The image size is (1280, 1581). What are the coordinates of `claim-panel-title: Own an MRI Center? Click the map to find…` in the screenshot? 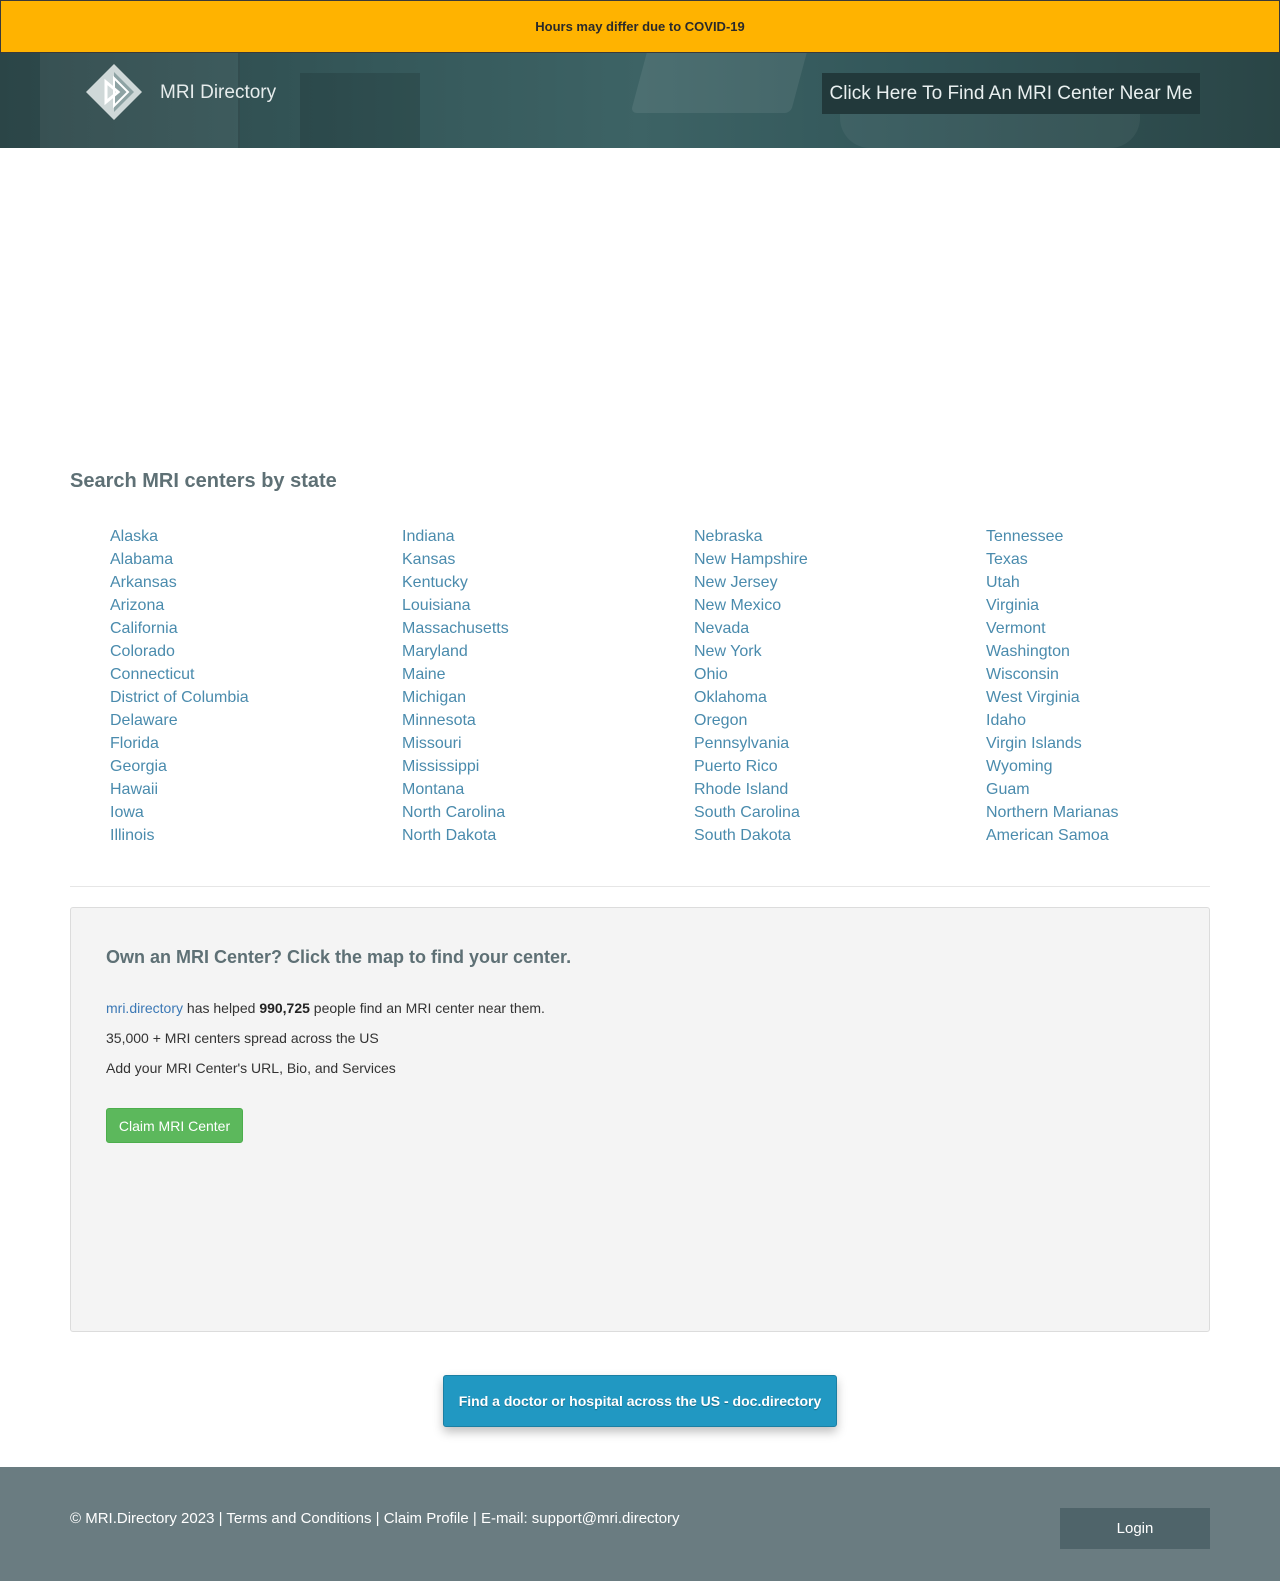 It's located at (339, 957).